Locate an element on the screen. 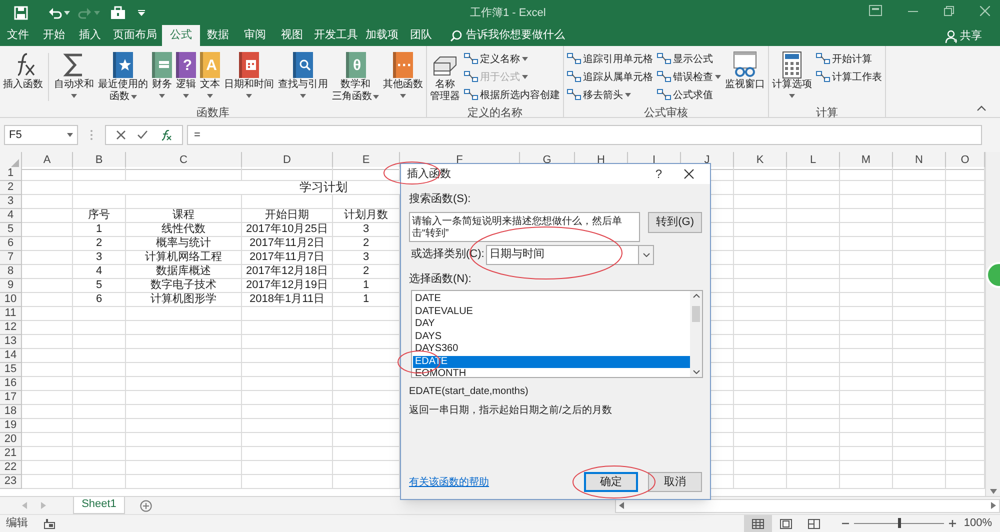 The height and width of the screenshot is (532, 1000). ribbon-tab: 公式 is located at coordinates (181, 35).